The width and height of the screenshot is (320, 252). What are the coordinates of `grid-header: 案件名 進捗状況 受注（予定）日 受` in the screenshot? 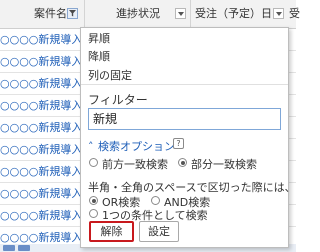 It's located at (150, 14).